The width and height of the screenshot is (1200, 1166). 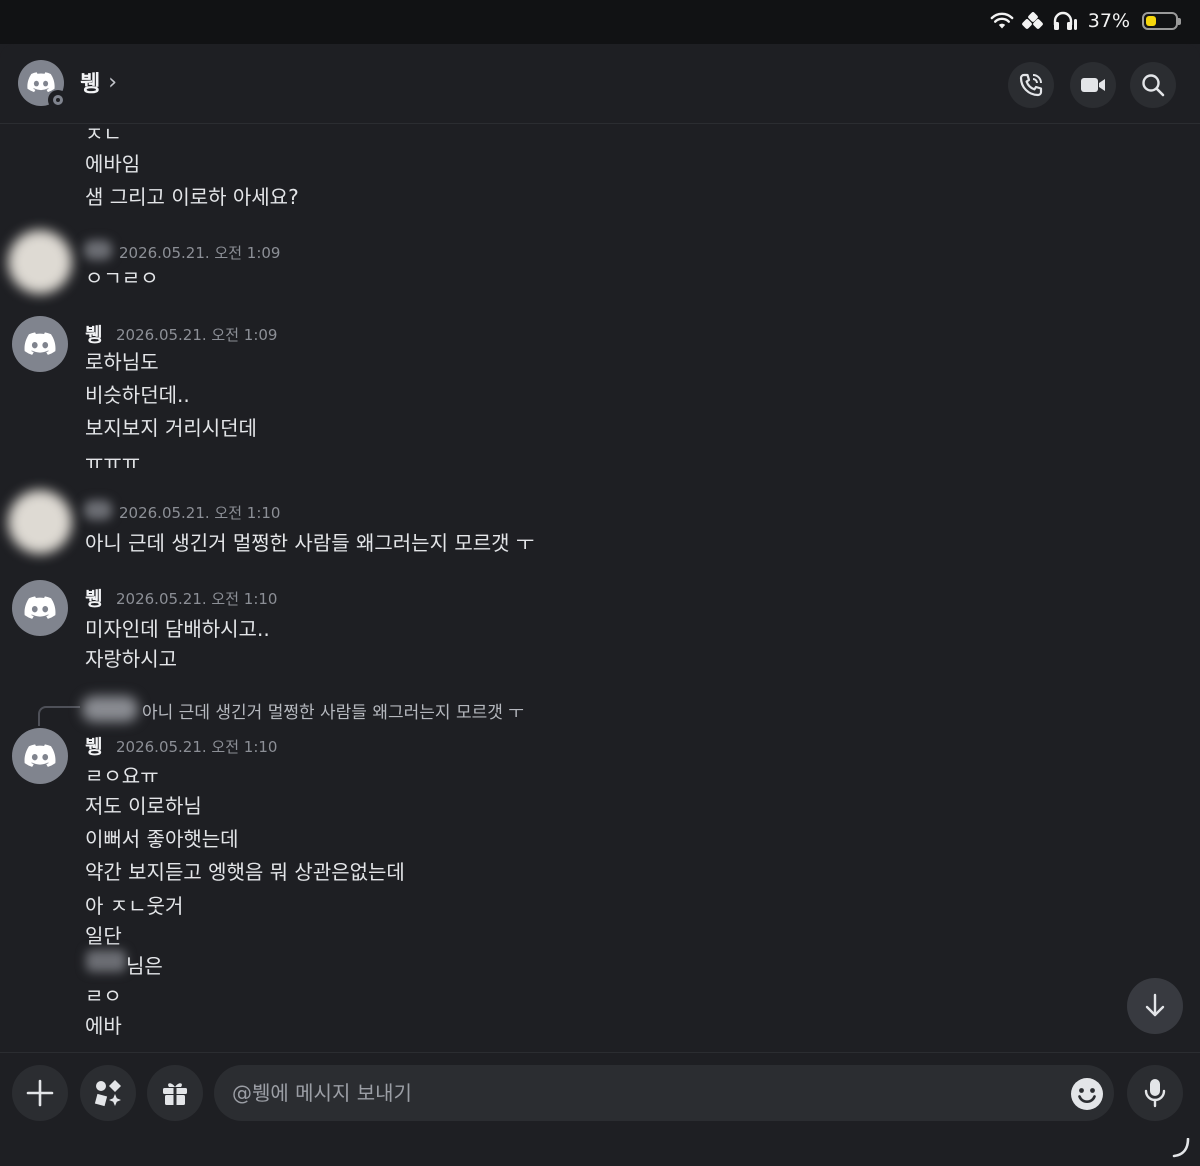 I want to click on message-line: 아 ㅈㄴ웃거, so click(x=134, y=906).